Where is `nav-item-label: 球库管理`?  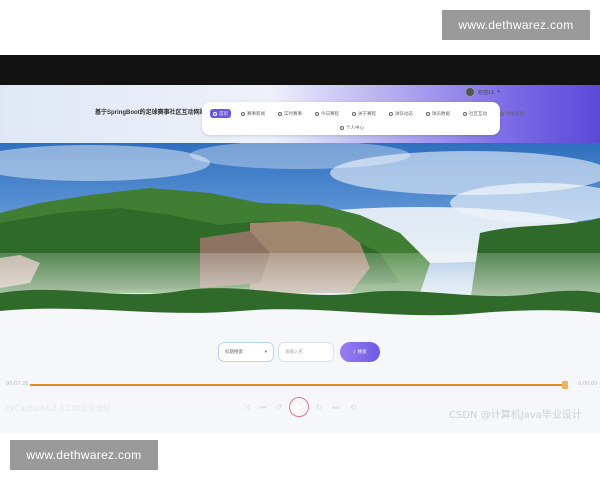 nav-item-label: 球库管理 is located at coordinates (515, 113).